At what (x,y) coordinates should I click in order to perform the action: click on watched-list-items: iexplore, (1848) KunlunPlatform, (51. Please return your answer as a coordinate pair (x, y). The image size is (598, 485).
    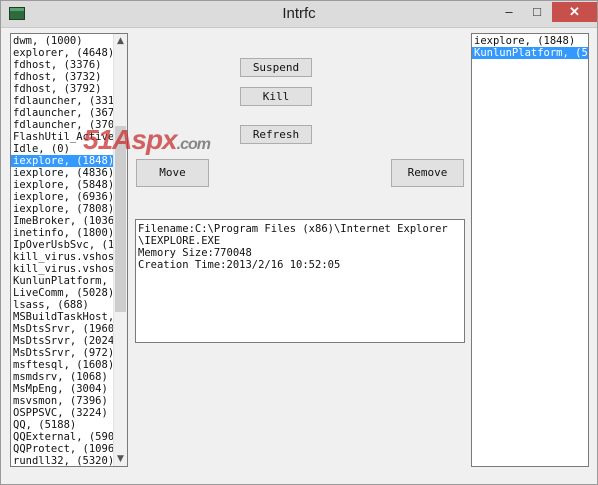
    Looking at the image, I should click on (530, 47).